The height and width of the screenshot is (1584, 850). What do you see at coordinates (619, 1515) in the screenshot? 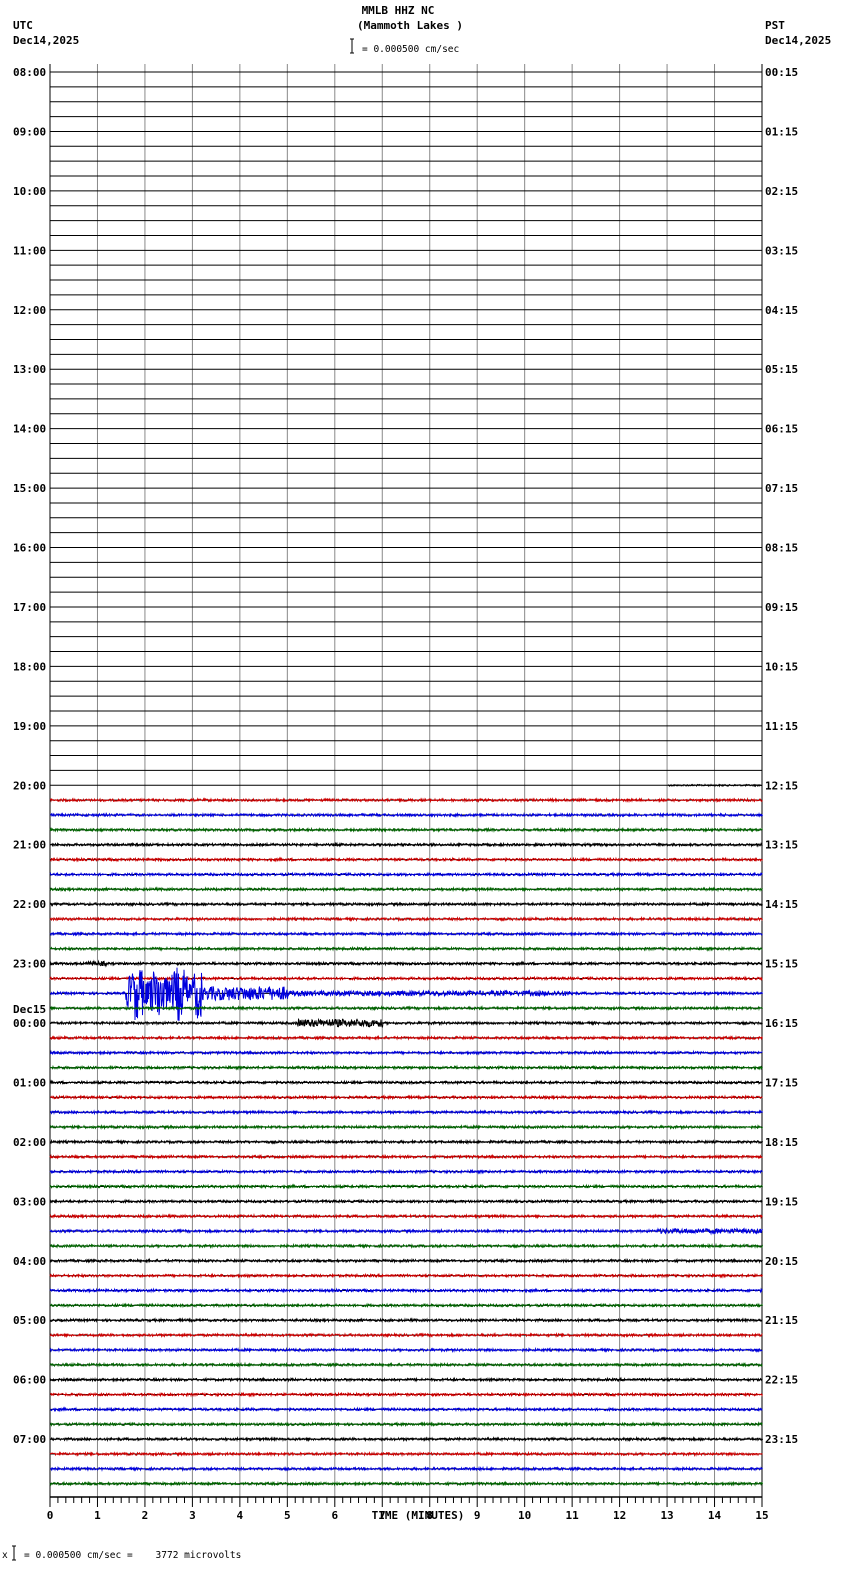
I see `x-tick-label: 12` at bounding box center [619, 1515].